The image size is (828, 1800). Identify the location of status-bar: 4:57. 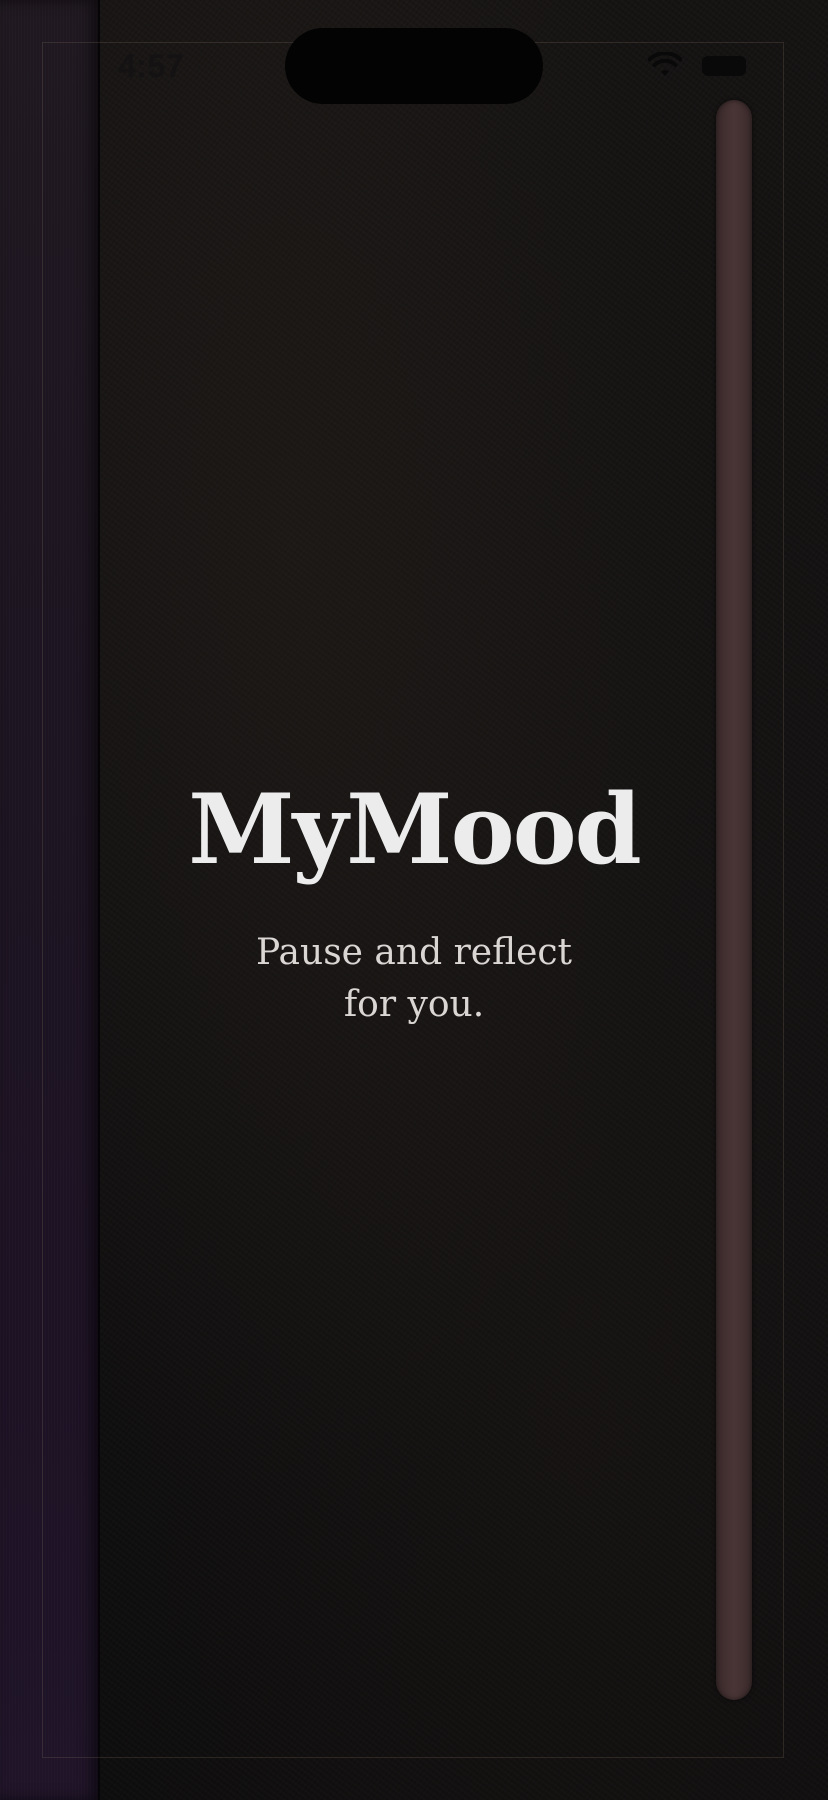
(414, 55).